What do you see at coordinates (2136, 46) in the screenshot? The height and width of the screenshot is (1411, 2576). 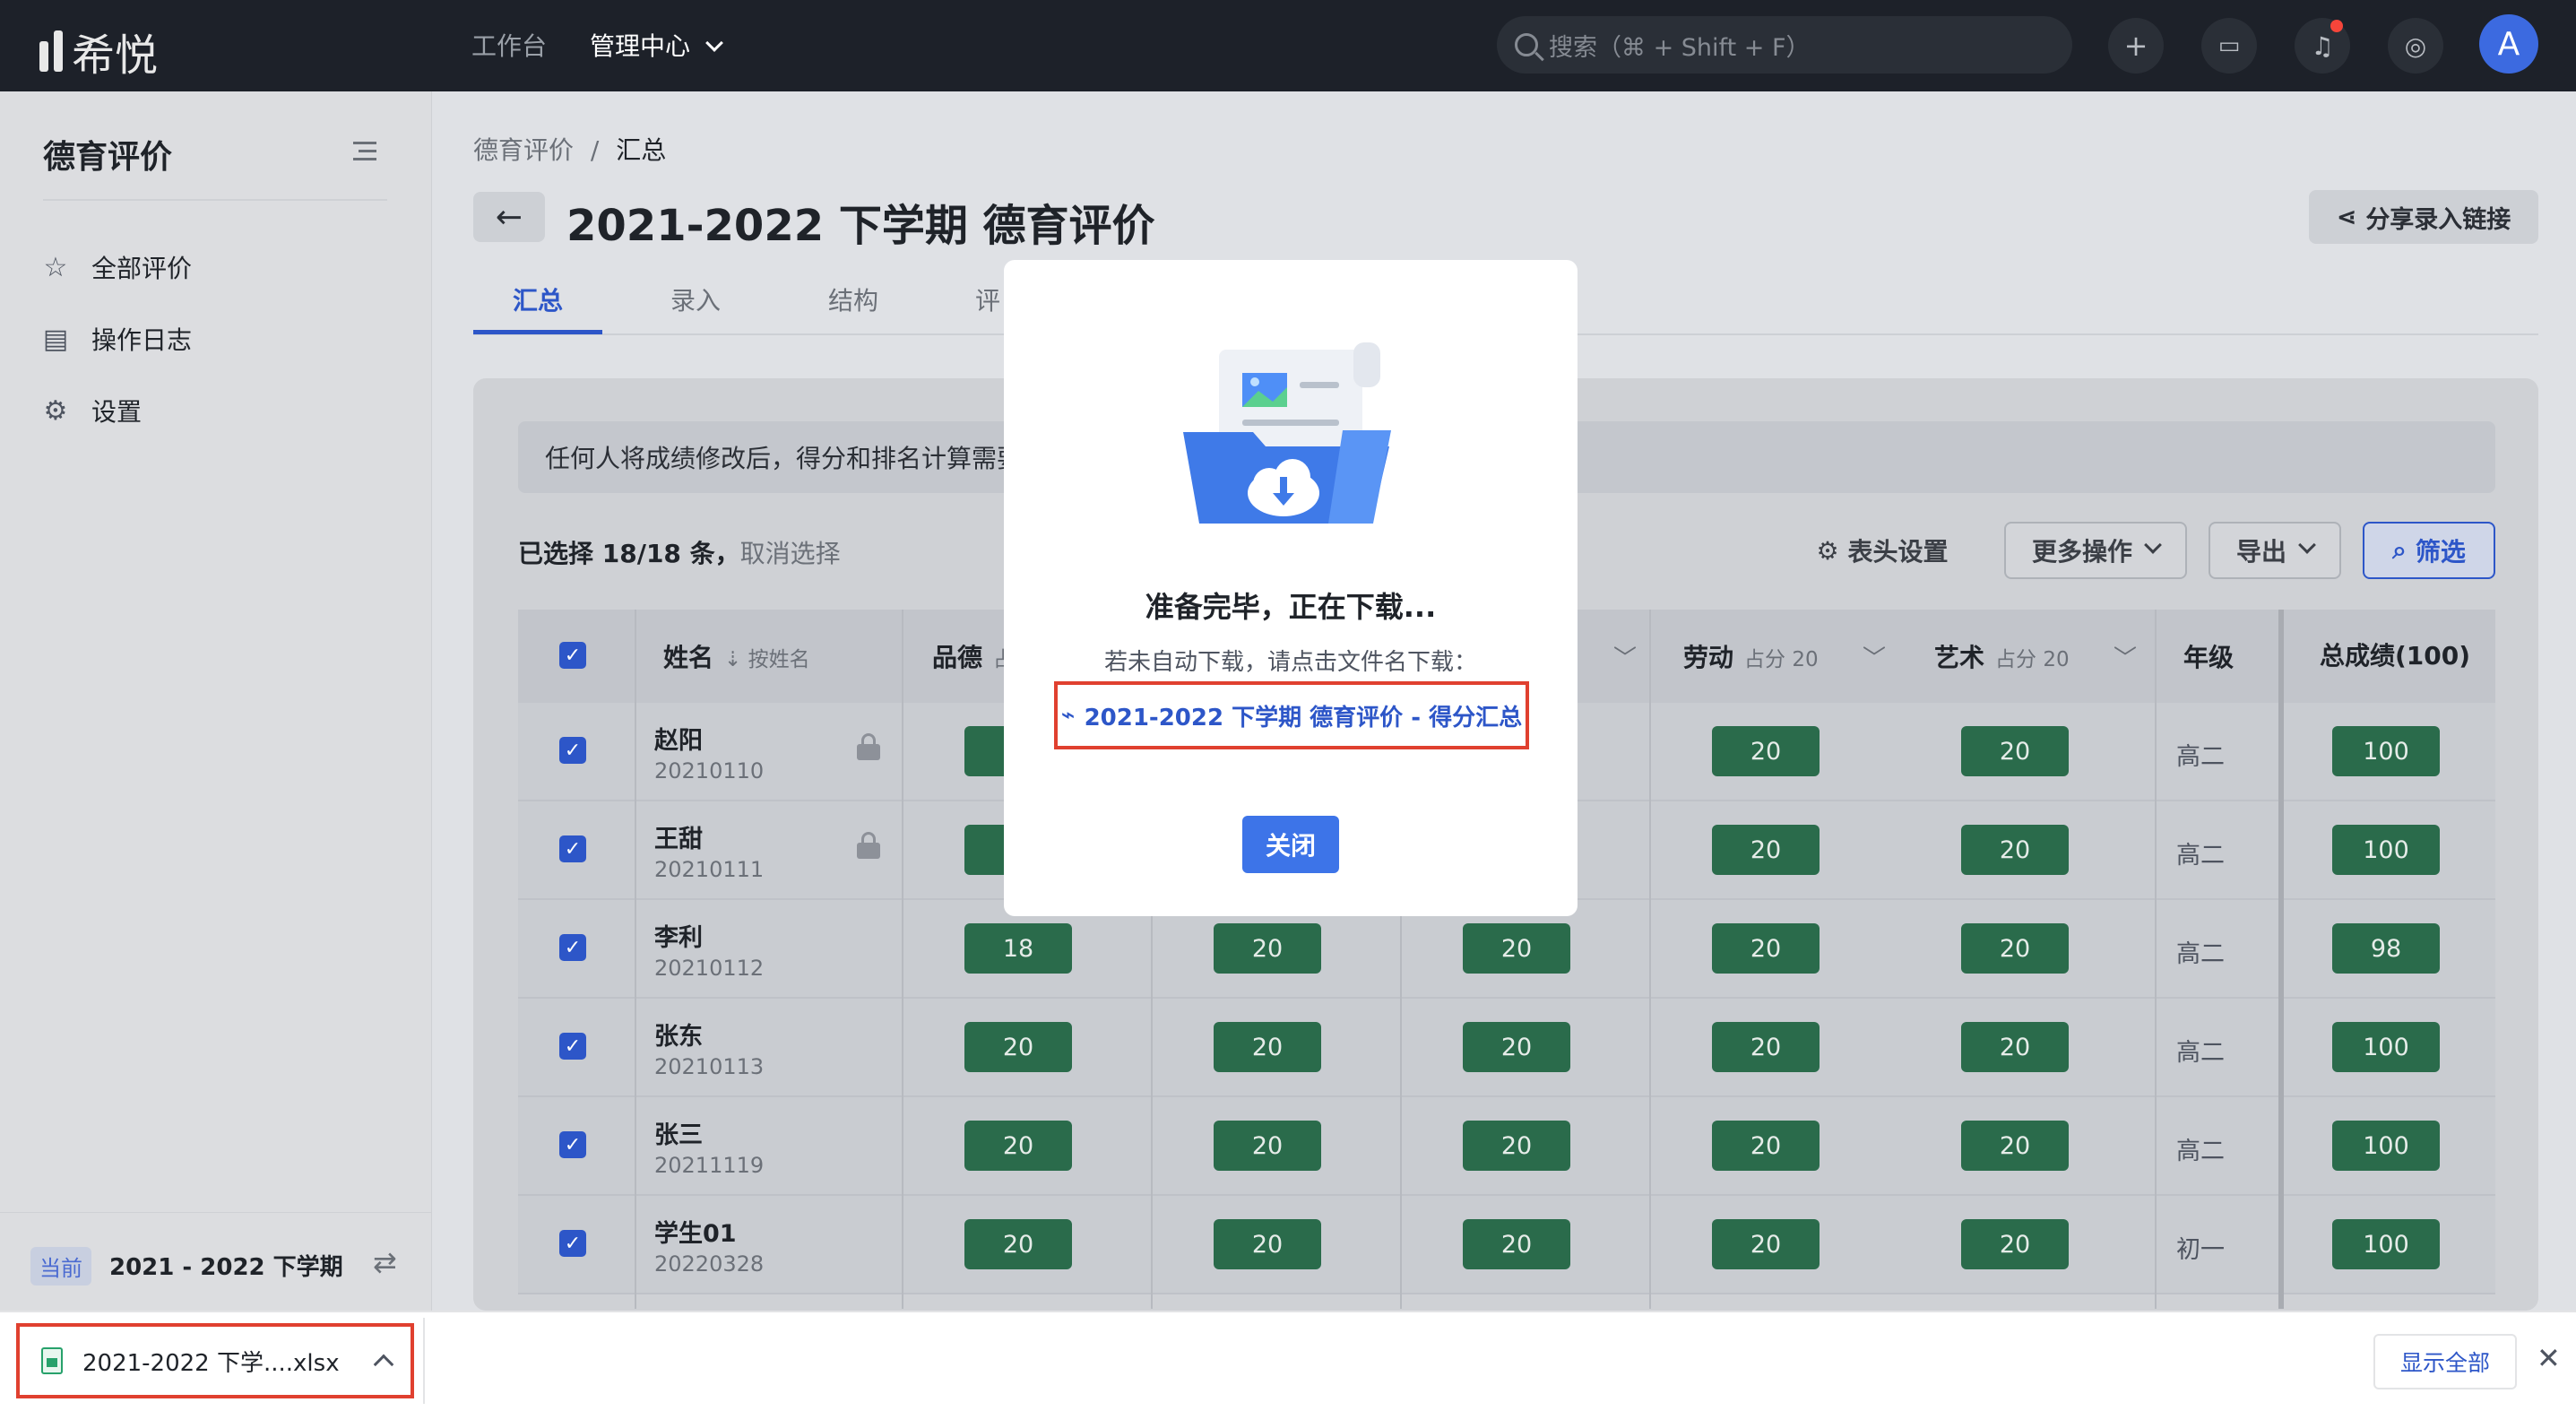 I see `add-button: +` at bounding box center [2136, 46].